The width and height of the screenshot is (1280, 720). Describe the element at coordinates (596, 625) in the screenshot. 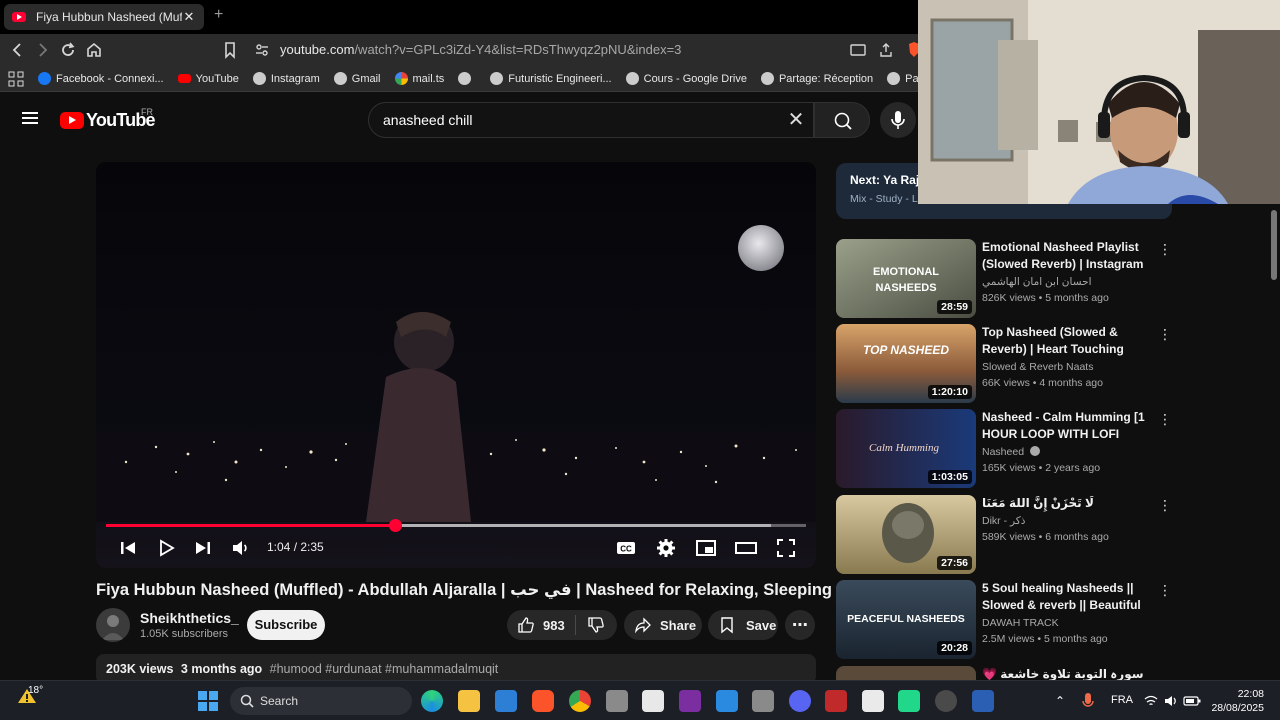

I see `dislike-button` at that location.